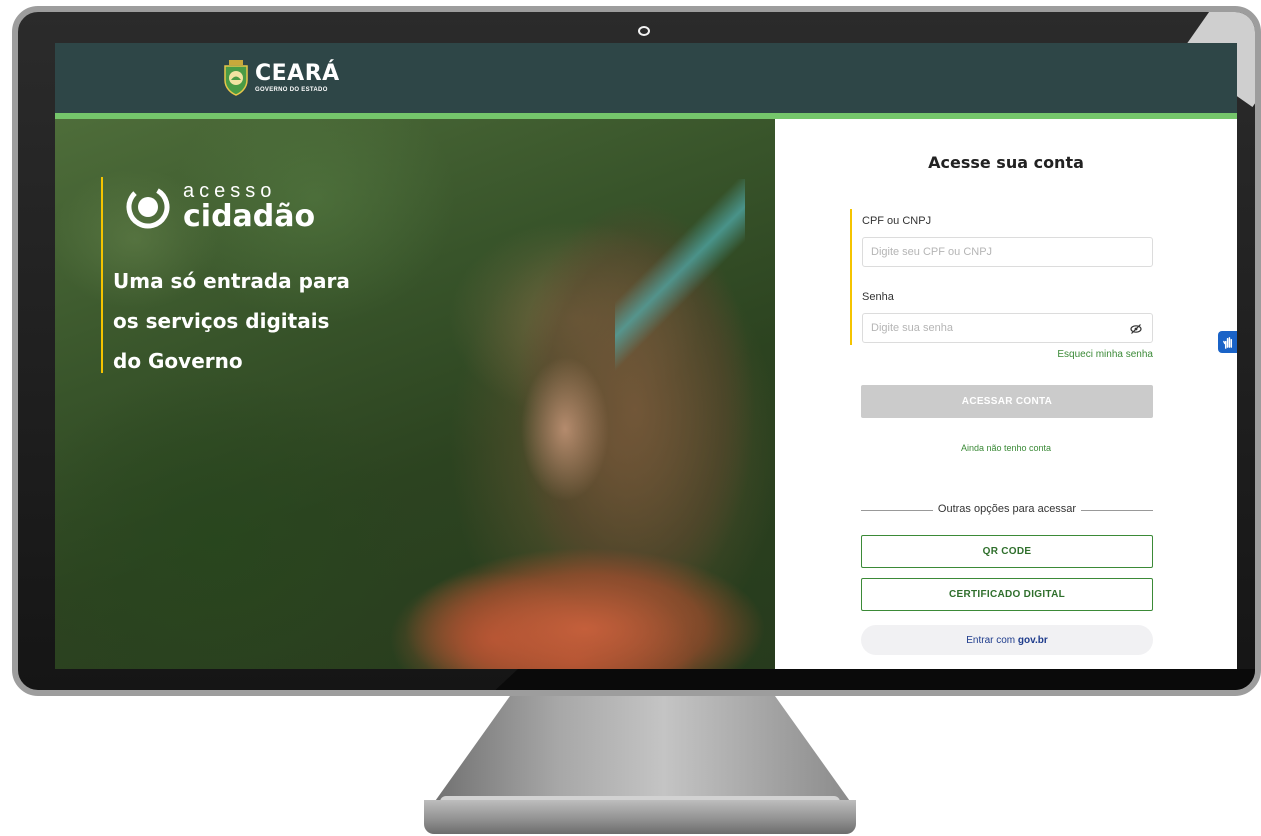 The height and width of the screenshot is (836, 1261). What do you see at coordinates (1117, 510) in the screenshot?
I see `divider-line` at bounding box center [1117, 510].